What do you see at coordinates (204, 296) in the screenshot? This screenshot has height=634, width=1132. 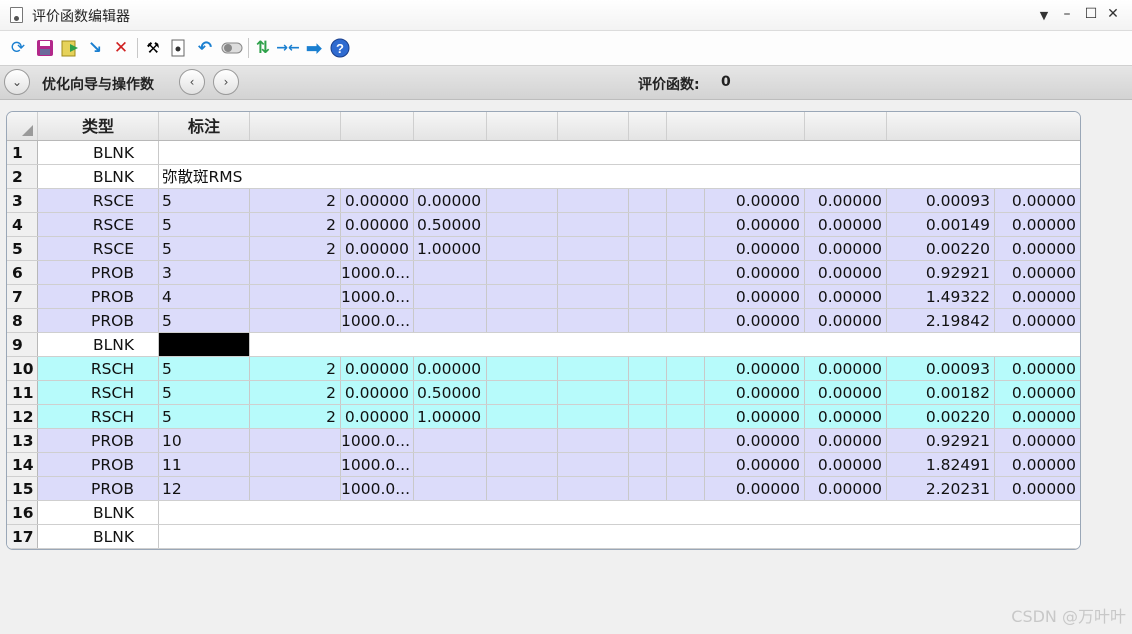 I see `grid-cell: 4` at bounding box center [204, 296].